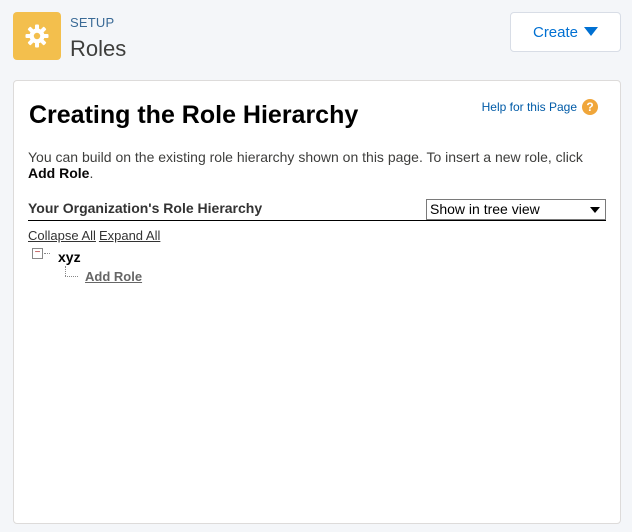  I want to click on dropdown-arrow-icon, so click(595, 210).